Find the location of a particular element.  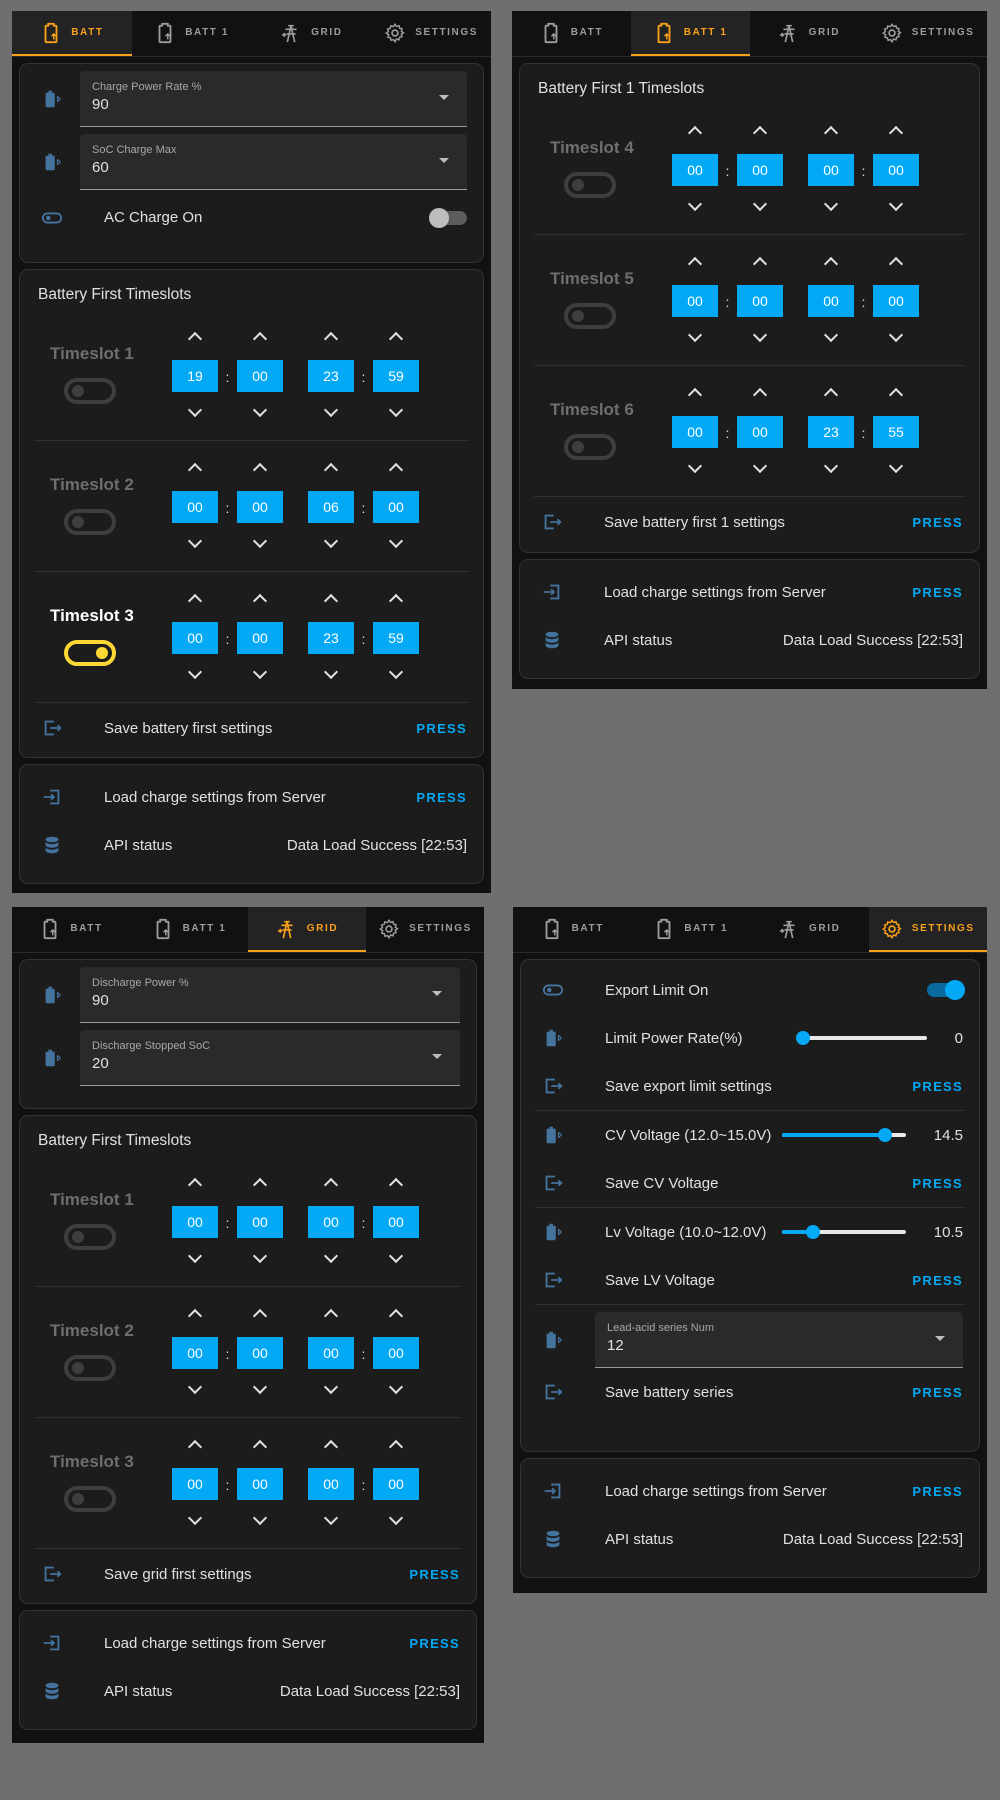

discharge-soc-select: Discharge Stopped SoC 20 is located at coordinates (270, 1058).